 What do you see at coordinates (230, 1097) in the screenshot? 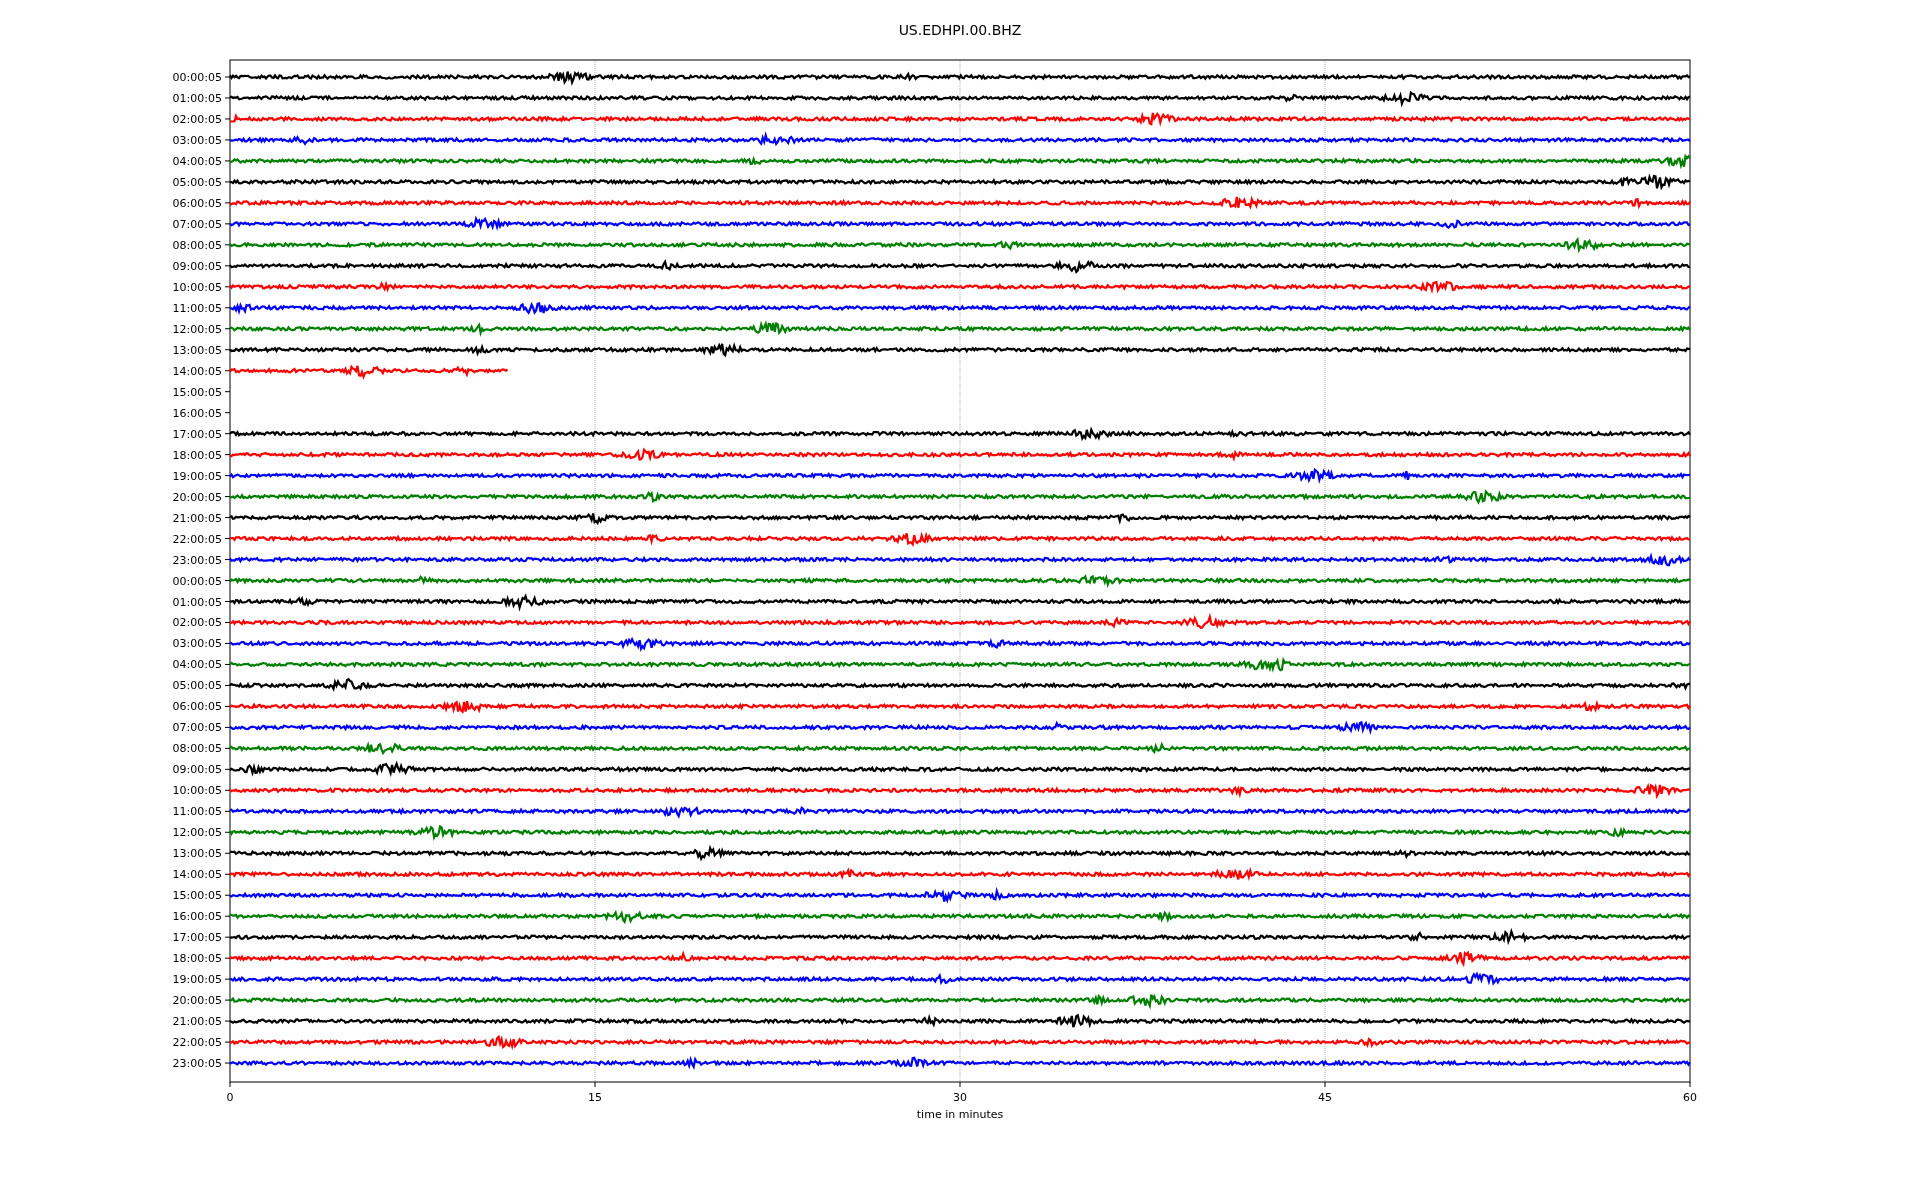
I see `x-tick-label: 0` at bounding box center [230, 1097].